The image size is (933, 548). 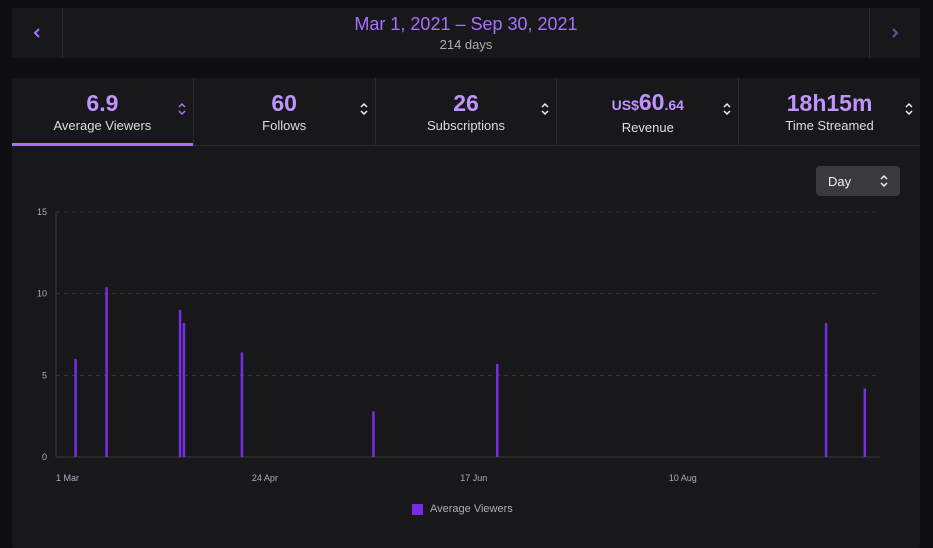 I want to click on chevron-right-icon, so click(x=895, y=33).